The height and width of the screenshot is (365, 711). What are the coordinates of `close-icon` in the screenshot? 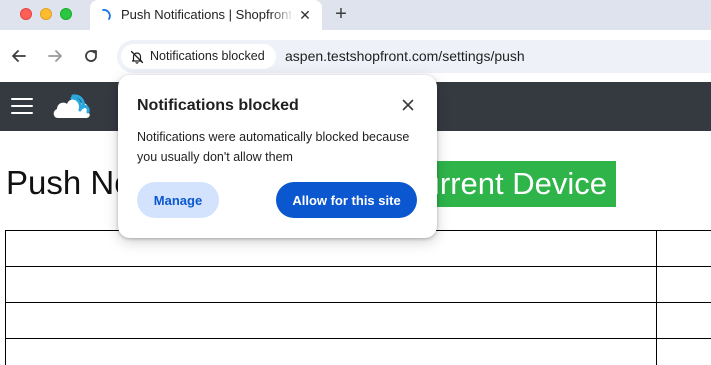 It's located at (408, 105).